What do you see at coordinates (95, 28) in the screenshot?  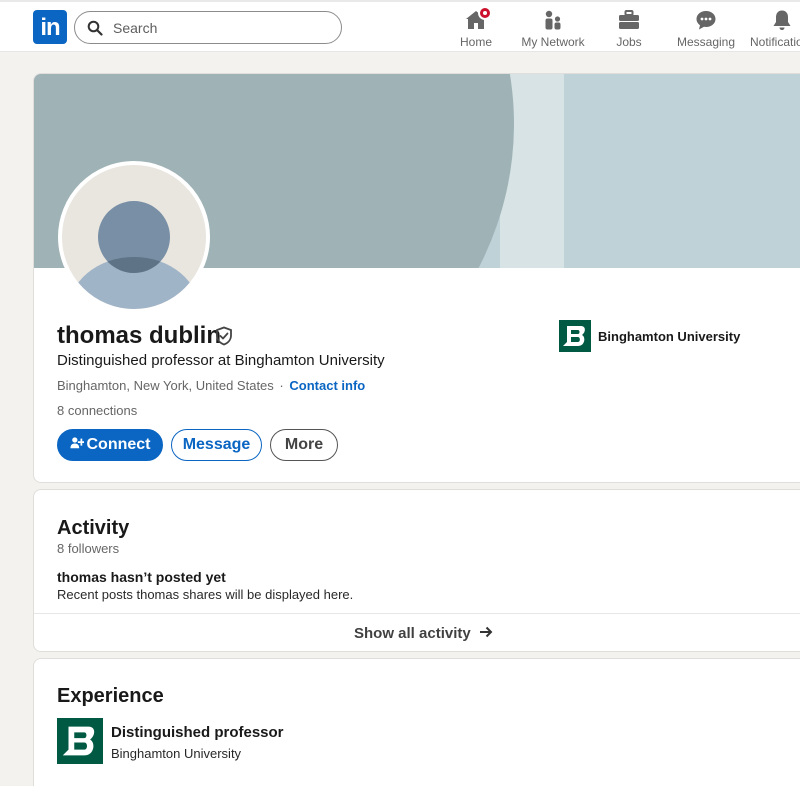 I see `search-icon` at bounding box center [95, 28].